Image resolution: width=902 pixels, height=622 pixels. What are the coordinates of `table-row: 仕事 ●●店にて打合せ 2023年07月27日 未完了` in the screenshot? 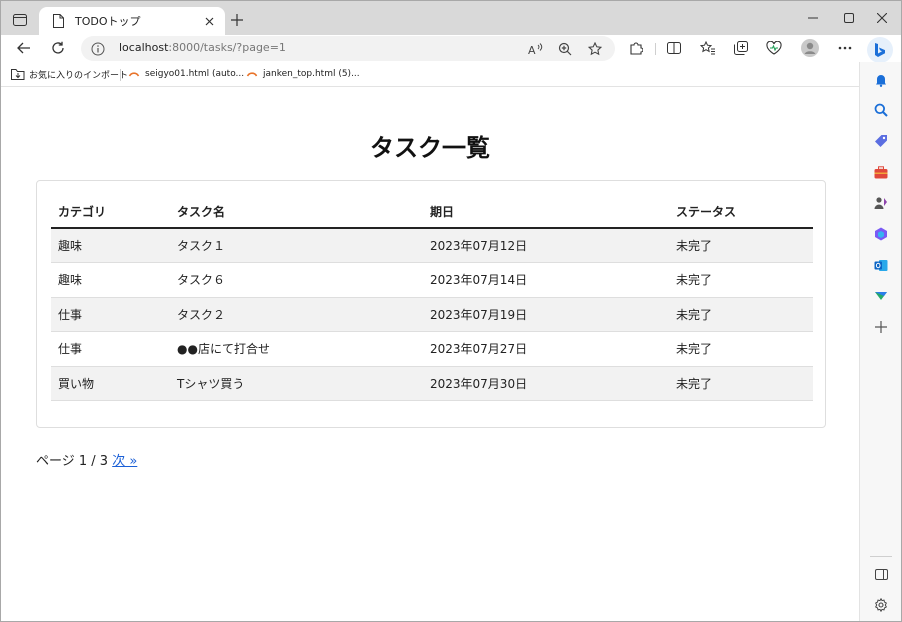 It's located at (432, 349).